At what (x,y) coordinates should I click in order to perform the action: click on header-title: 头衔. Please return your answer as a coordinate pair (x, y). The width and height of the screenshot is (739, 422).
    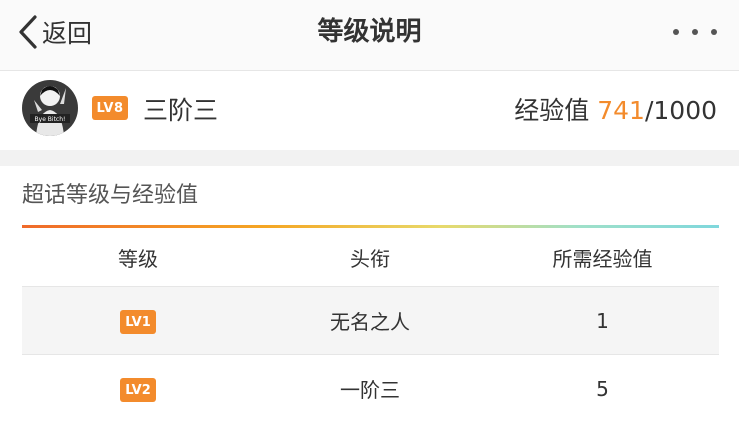
    Looking at the image, I should click on (370, 258).